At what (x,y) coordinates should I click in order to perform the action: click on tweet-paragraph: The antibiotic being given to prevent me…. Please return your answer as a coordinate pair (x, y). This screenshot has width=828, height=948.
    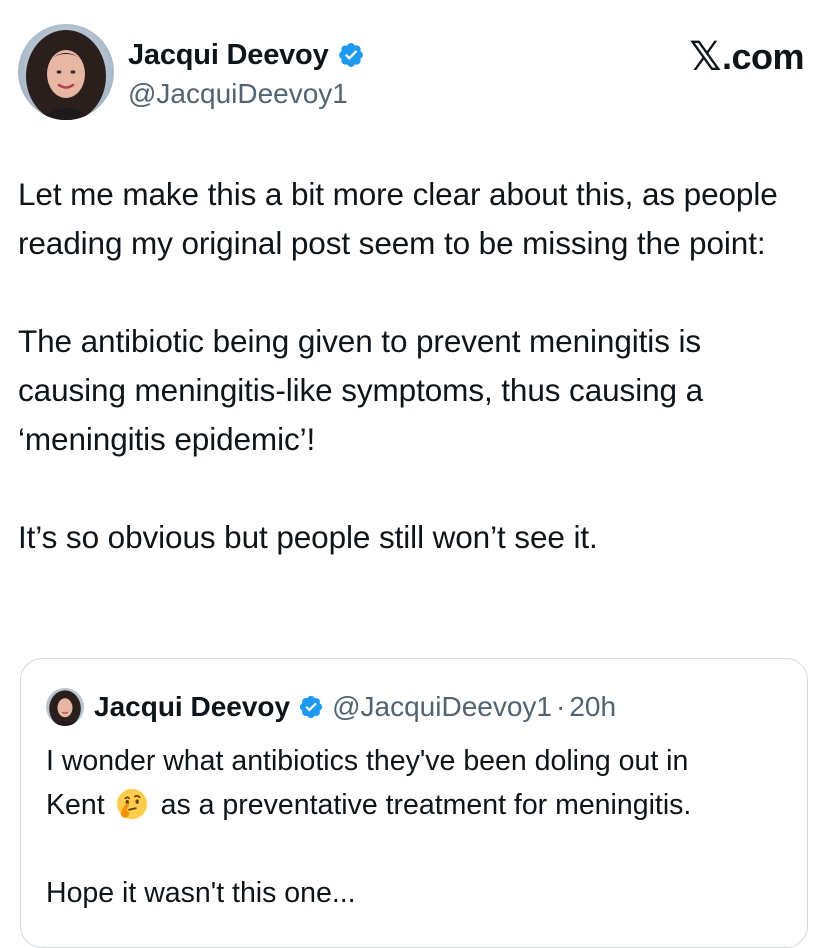
    Looking at the image, I should click on (361, 390).